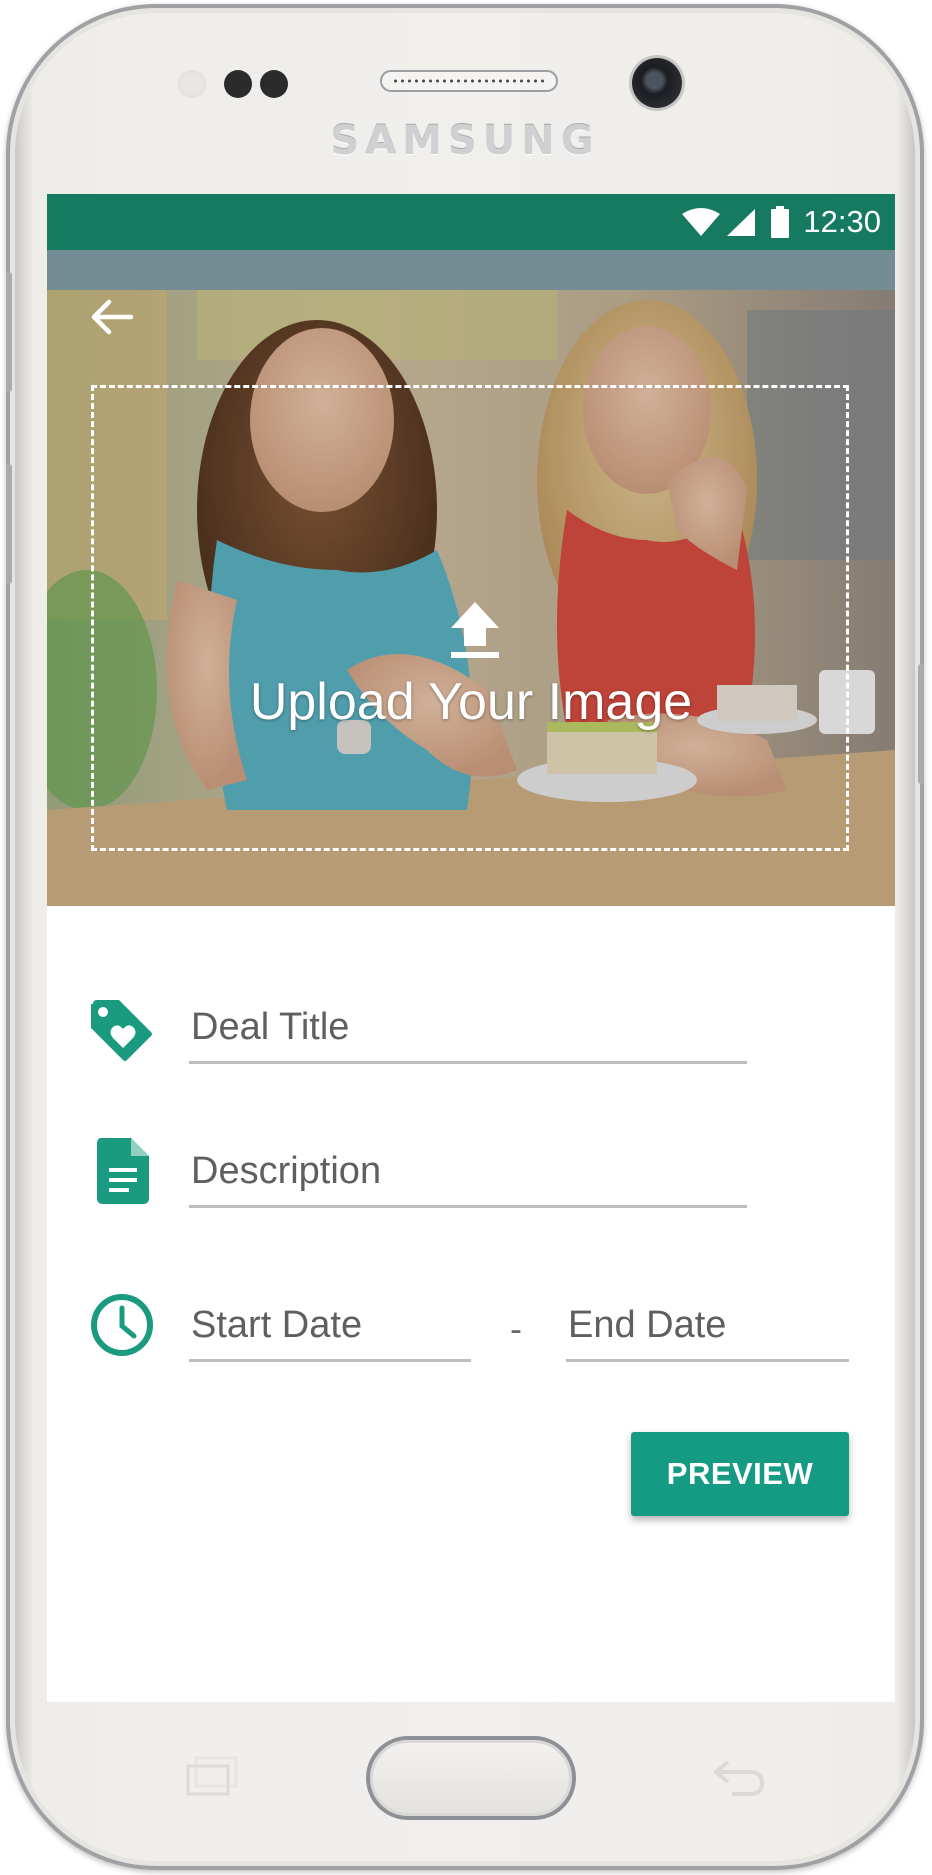  I want to click on document-icon, so click(130, 1171).